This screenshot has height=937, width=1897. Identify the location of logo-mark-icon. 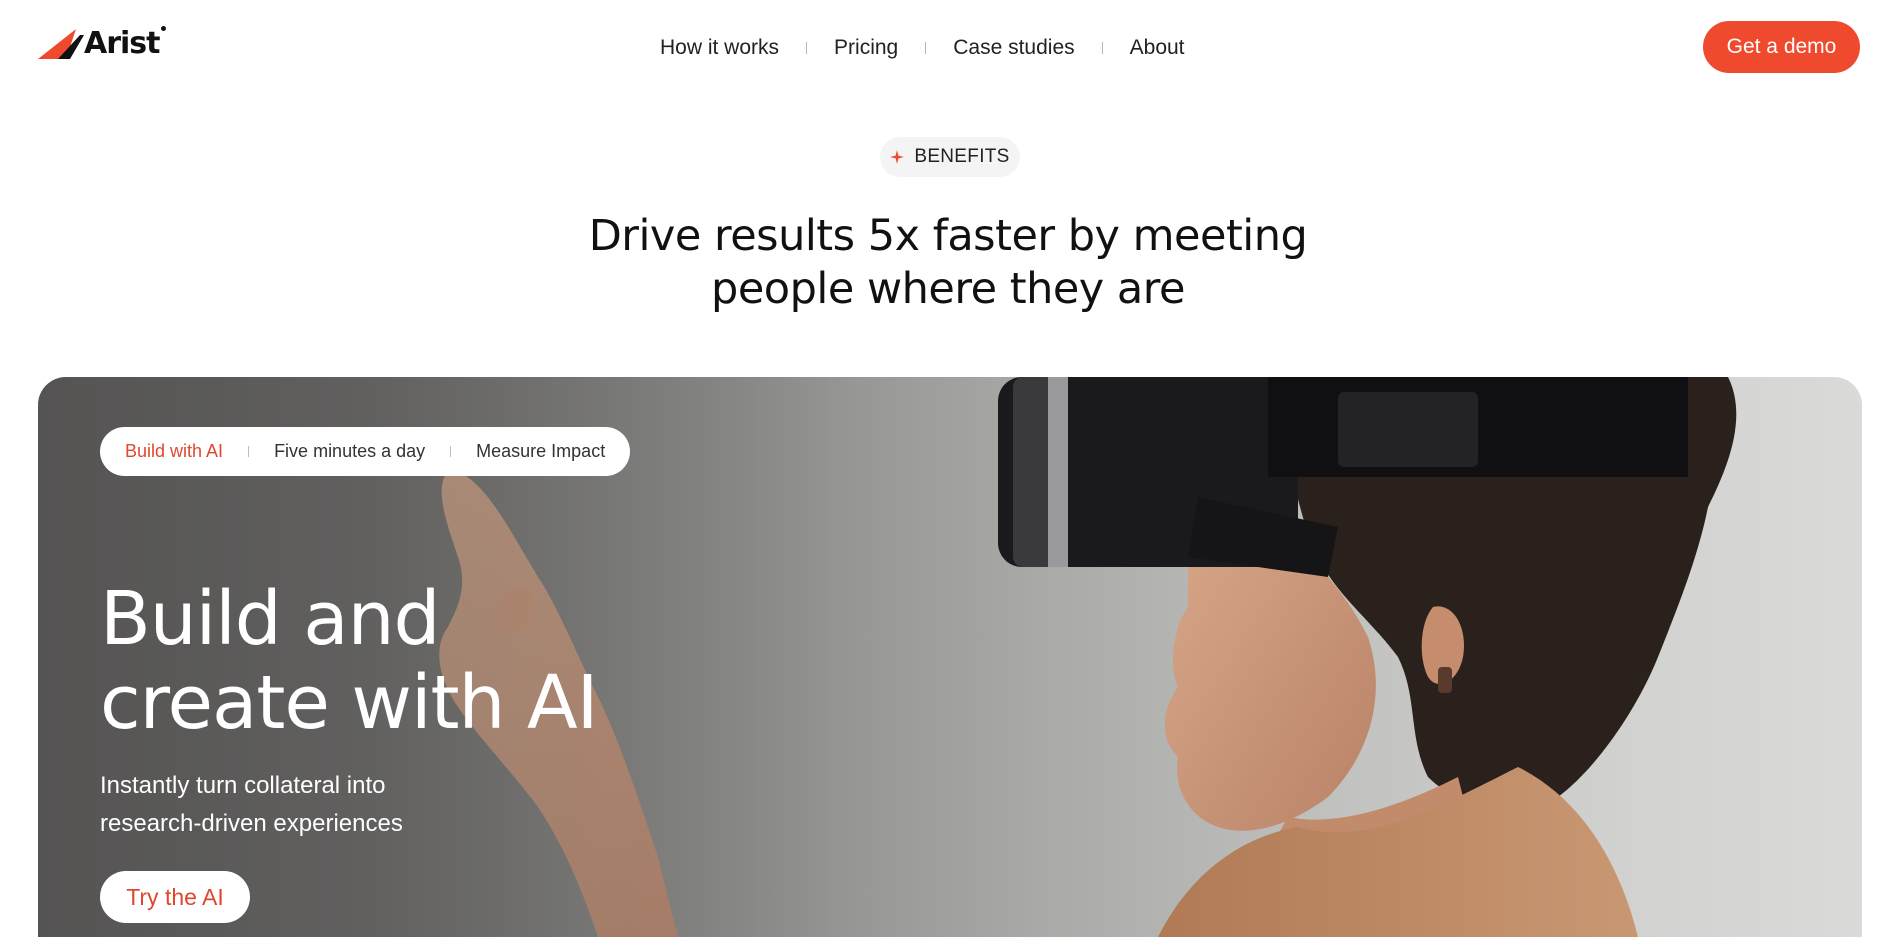
(61, 44).